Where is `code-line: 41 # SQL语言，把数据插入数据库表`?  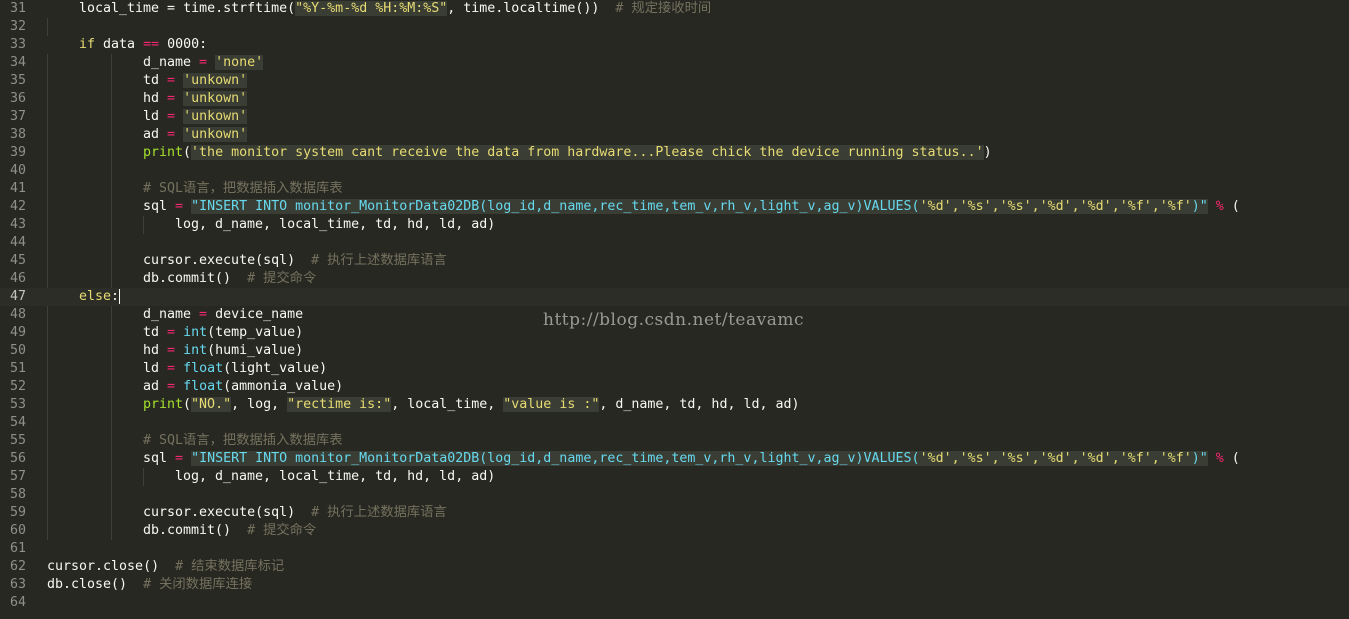
code-line: 41 # SQL语言，把数据插入数据库表 is located at coordinates (674, 189).